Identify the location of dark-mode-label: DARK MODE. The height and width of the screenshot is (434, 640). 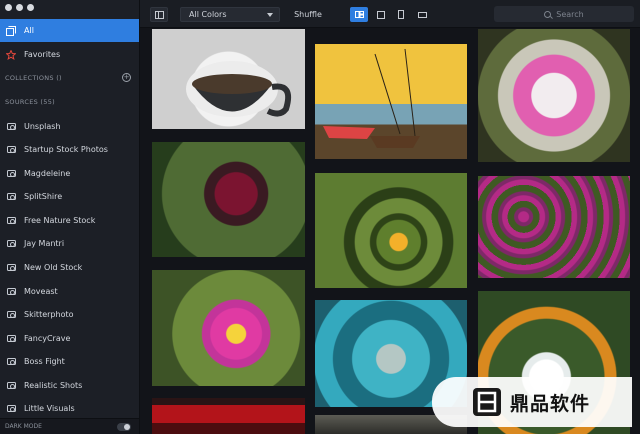
(23, 426).